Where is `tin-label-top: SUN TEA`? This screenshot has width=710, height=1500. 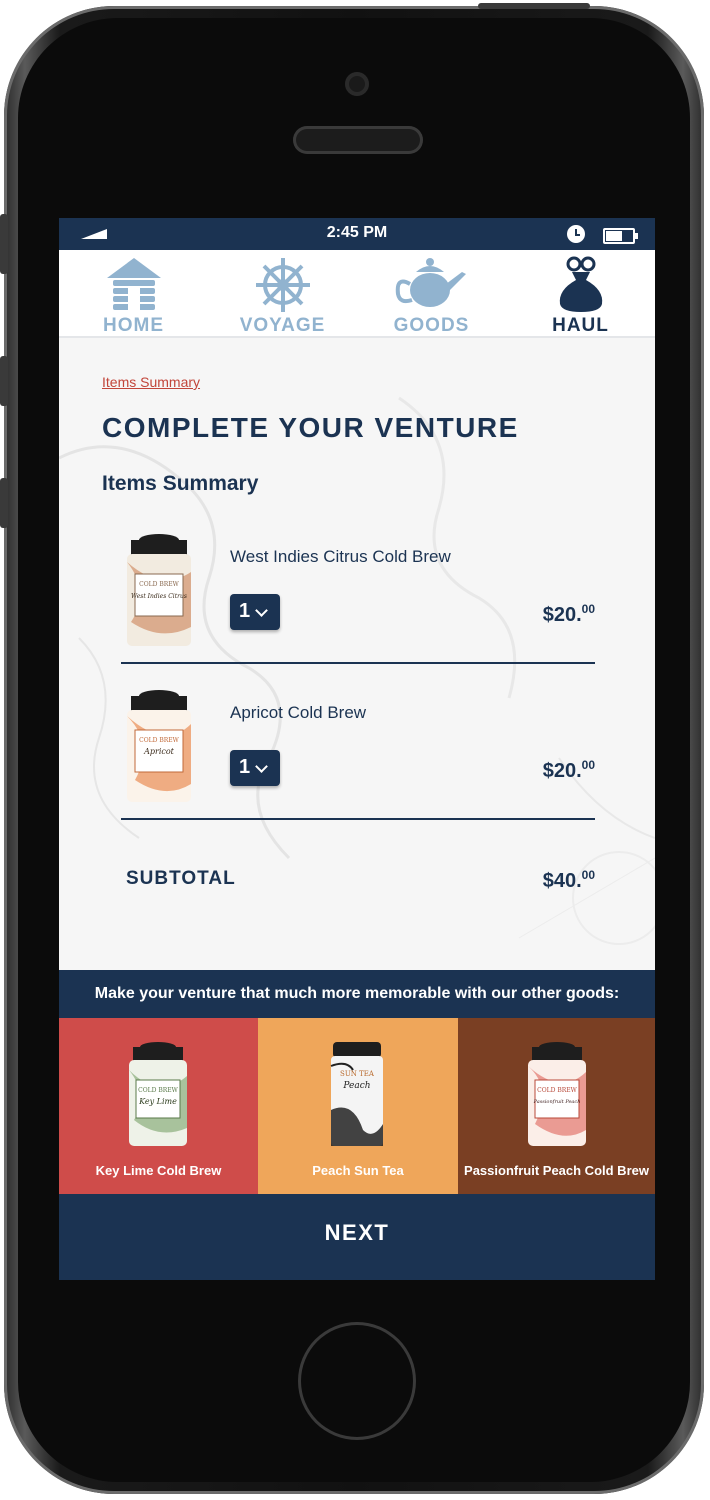 tin-label-top: SUN TEA is located at coordinates (357, 1074).